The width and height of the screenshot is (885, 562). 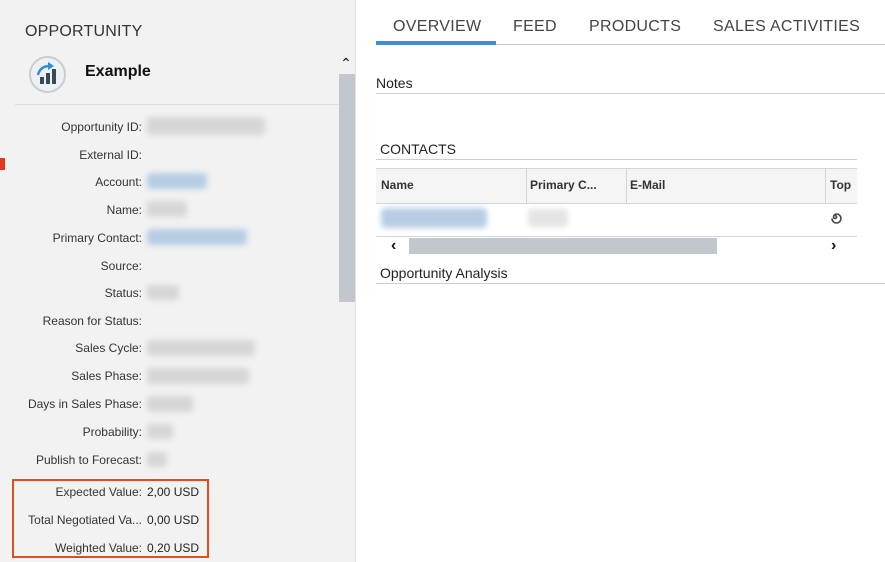 I want to click on field-label-sales-cycle: Sales Cycle:, so click(x=108, y=348).